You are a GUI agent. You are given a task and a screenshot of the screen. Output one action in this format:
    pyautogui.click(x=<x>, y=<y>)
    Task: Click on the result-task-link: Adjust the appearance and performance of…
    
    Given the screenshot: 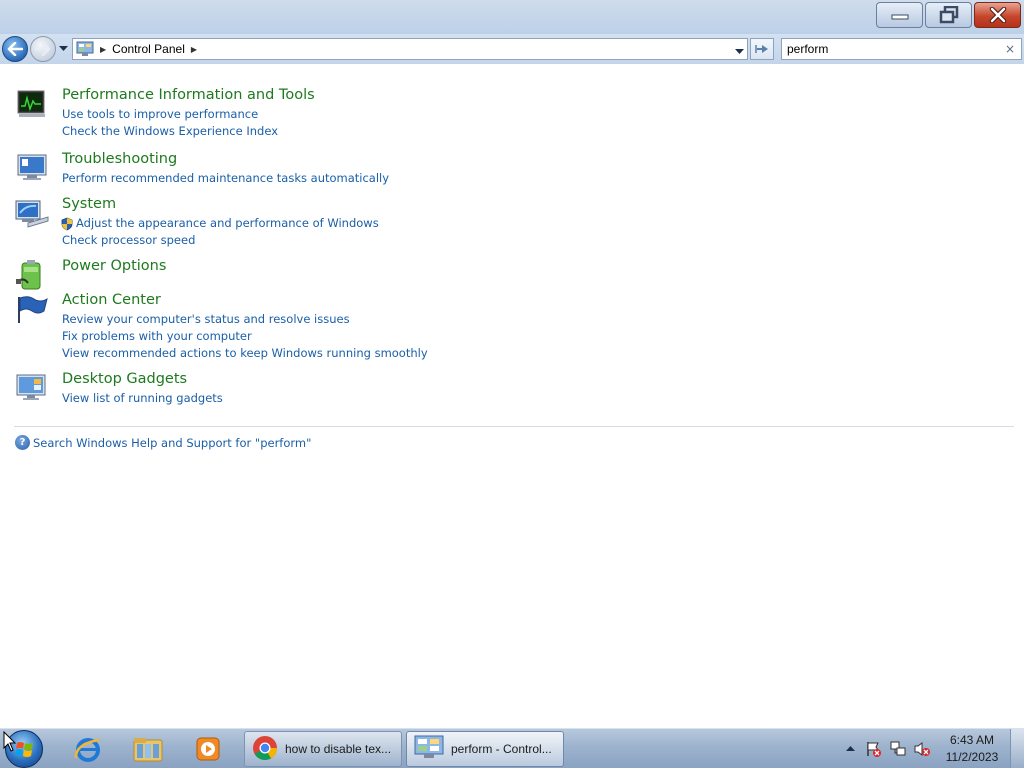 What is the action you would take?
    pyautogui.click(x=537, y=223)
    